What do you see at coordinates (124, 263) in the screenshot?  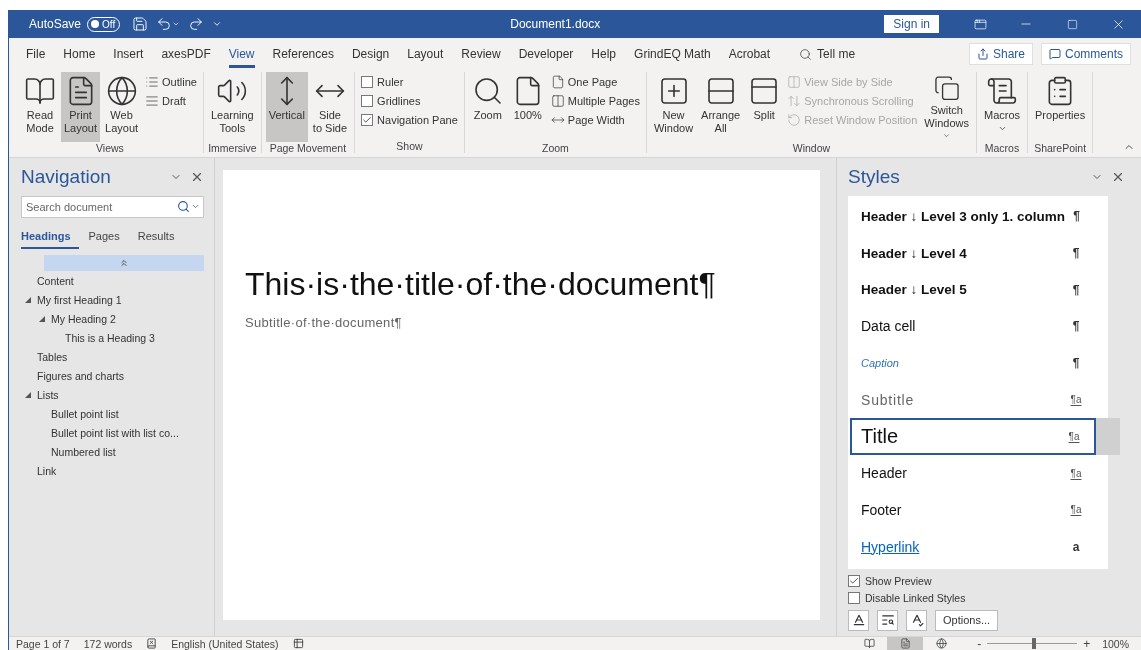 I see `collapse-icon` at bounding box center [124, 263].